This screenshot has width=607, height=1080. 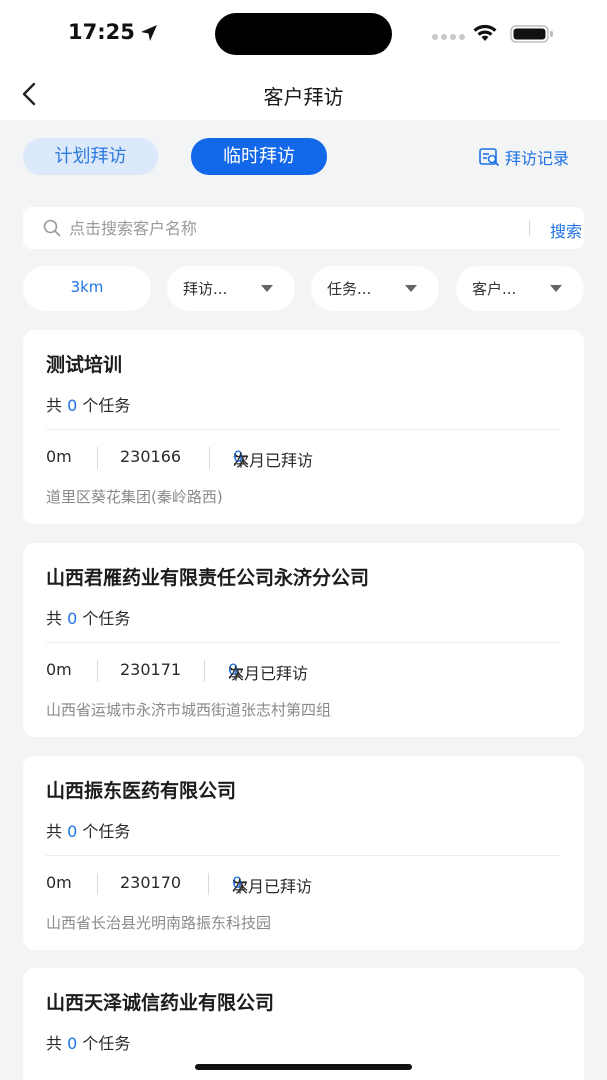 I want to click on customer-name: 山西君雁药业有限责任公司永济分公司, so click(x=208, y=578).